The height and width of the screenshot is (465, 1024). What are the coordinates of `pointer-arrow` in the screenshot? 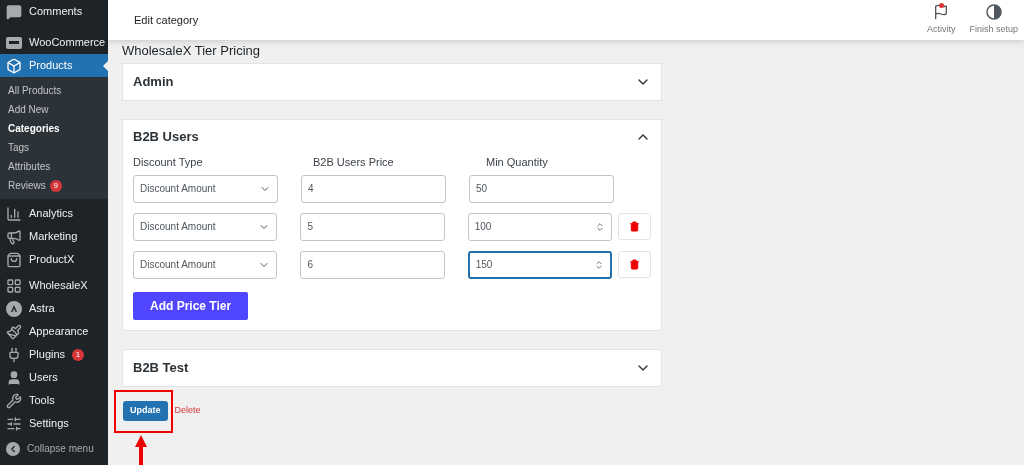 It's located at (141, 449).